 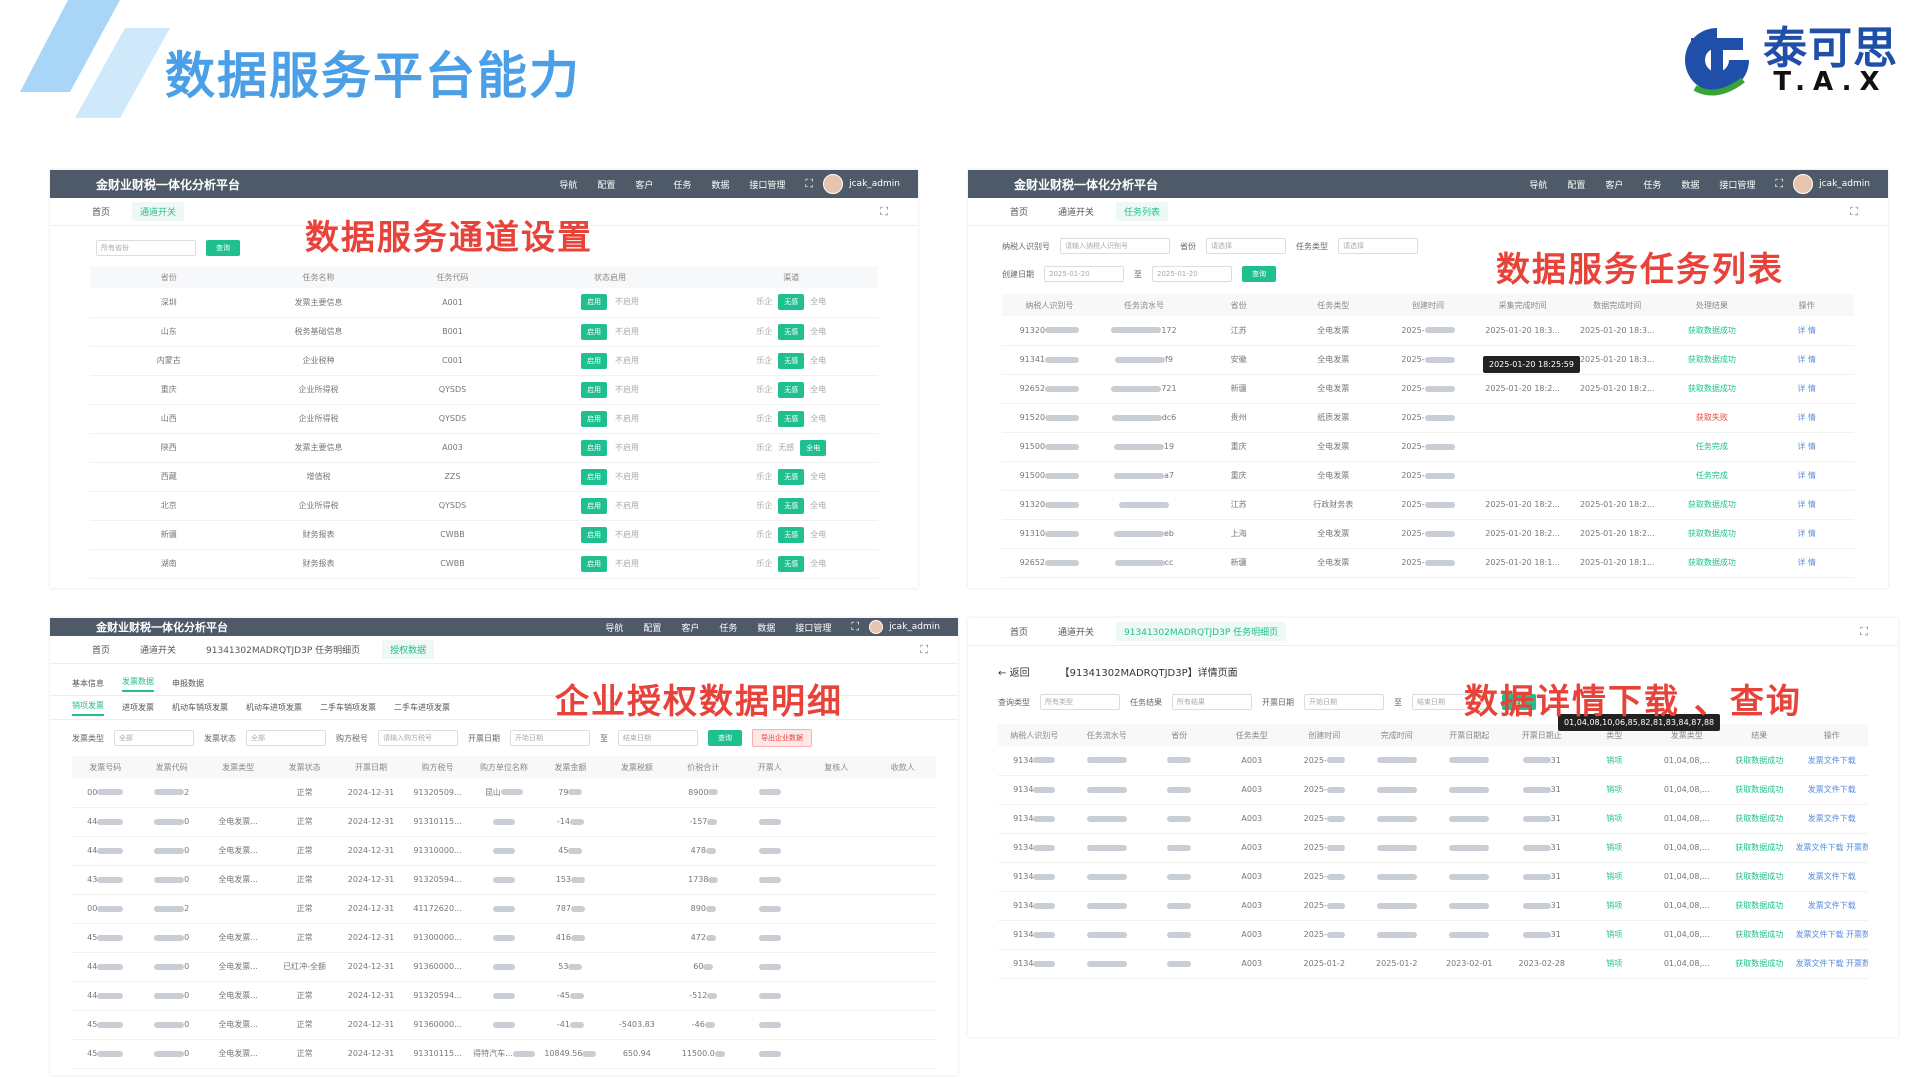 What do you see at coordinates (1080, 702) in the screenshot?
I see `query-type-select: 所有类型` at bounding box center [1080, 702].